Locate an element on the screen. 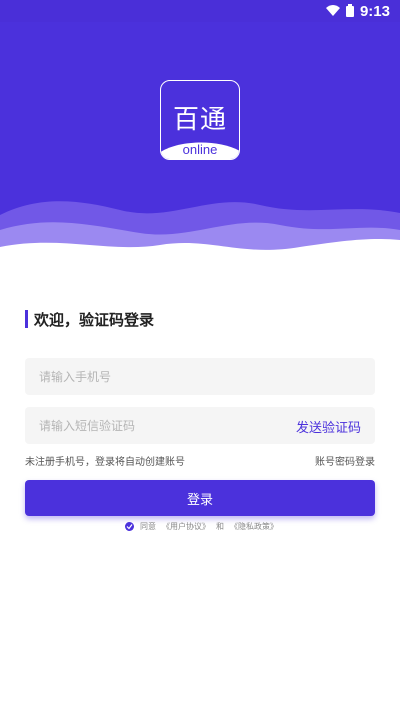  register-hint: 未注册手机号，登录将自动创建账号 is located at coordinates (105, 462).